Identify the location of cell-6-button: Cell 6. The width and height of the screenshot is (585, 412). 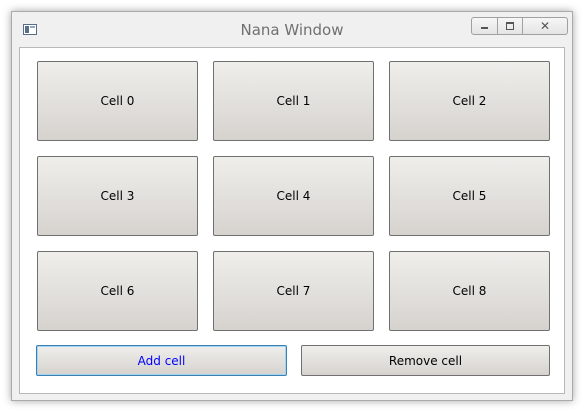
(117, 291).